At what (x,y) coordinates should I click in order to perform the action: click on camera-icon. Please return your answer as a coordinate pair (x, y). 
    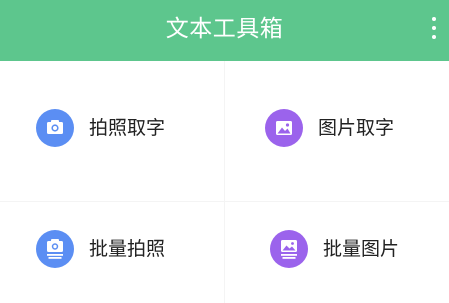
    Looking at the image, I should click on (55, 128).